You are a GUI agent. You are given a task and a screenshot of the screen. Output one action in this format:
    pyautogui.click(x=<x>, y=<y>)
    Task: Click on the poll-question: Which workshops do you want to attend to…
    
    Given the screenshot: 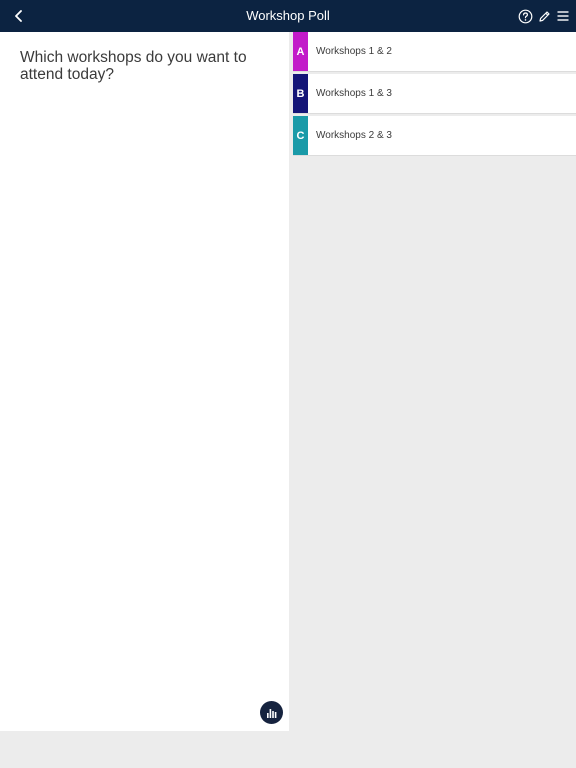 What is the action you would take?
    pyautogui.click(x=133, y=66)
    